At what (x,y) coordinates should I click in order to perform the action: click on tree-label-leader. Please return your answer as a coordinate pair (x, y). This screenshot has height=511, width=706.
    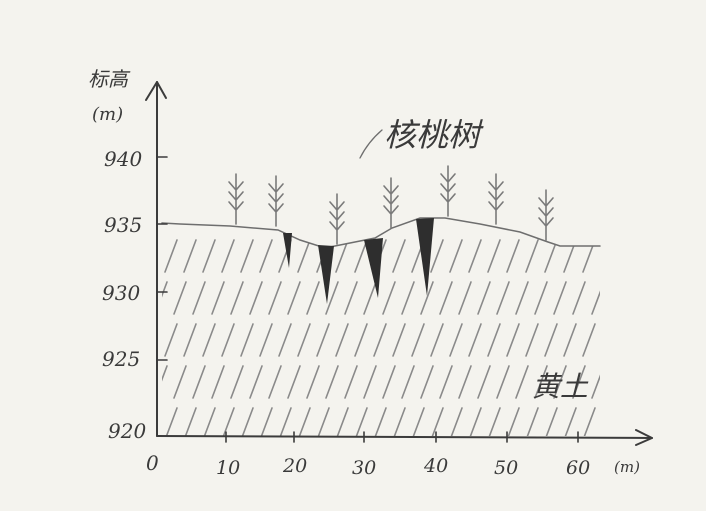
    Looking at the image, I should click on (371, 144).